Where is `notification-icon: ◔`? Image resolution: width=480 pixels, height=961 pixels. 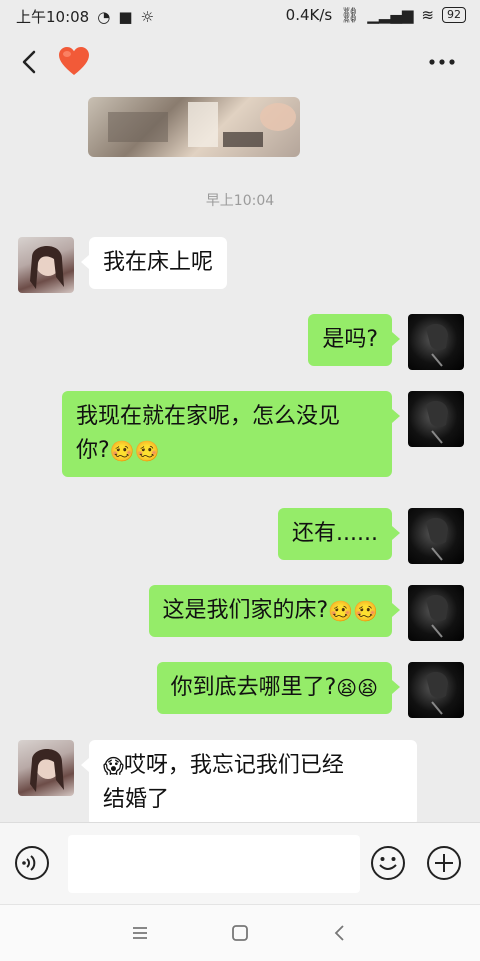 notification-icon: ◔ is located at coordinates (104, 16).